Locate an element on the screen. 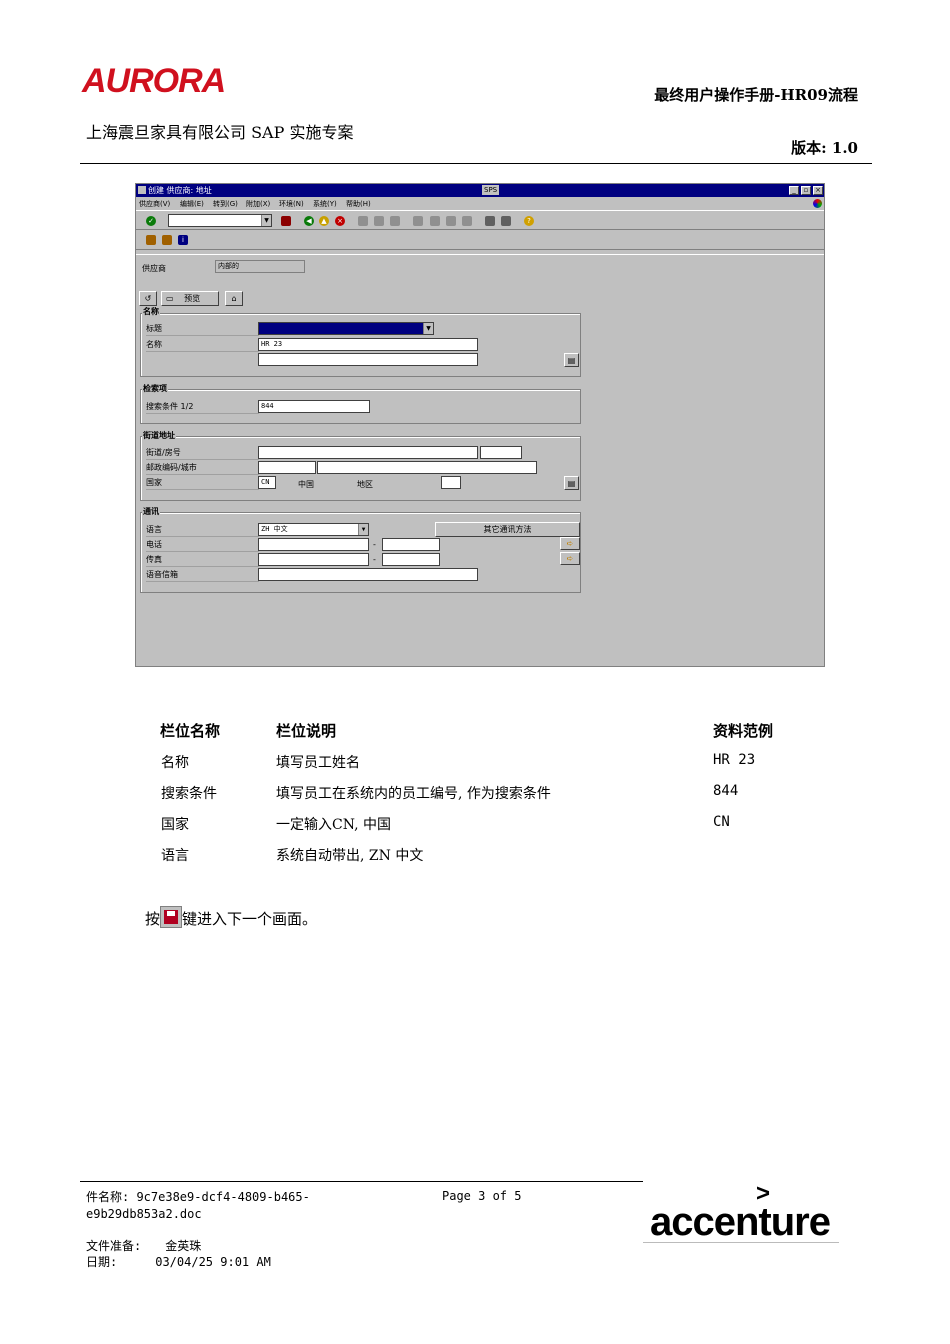  aurora-logo: AURORA is located at coordinates (154, 81).